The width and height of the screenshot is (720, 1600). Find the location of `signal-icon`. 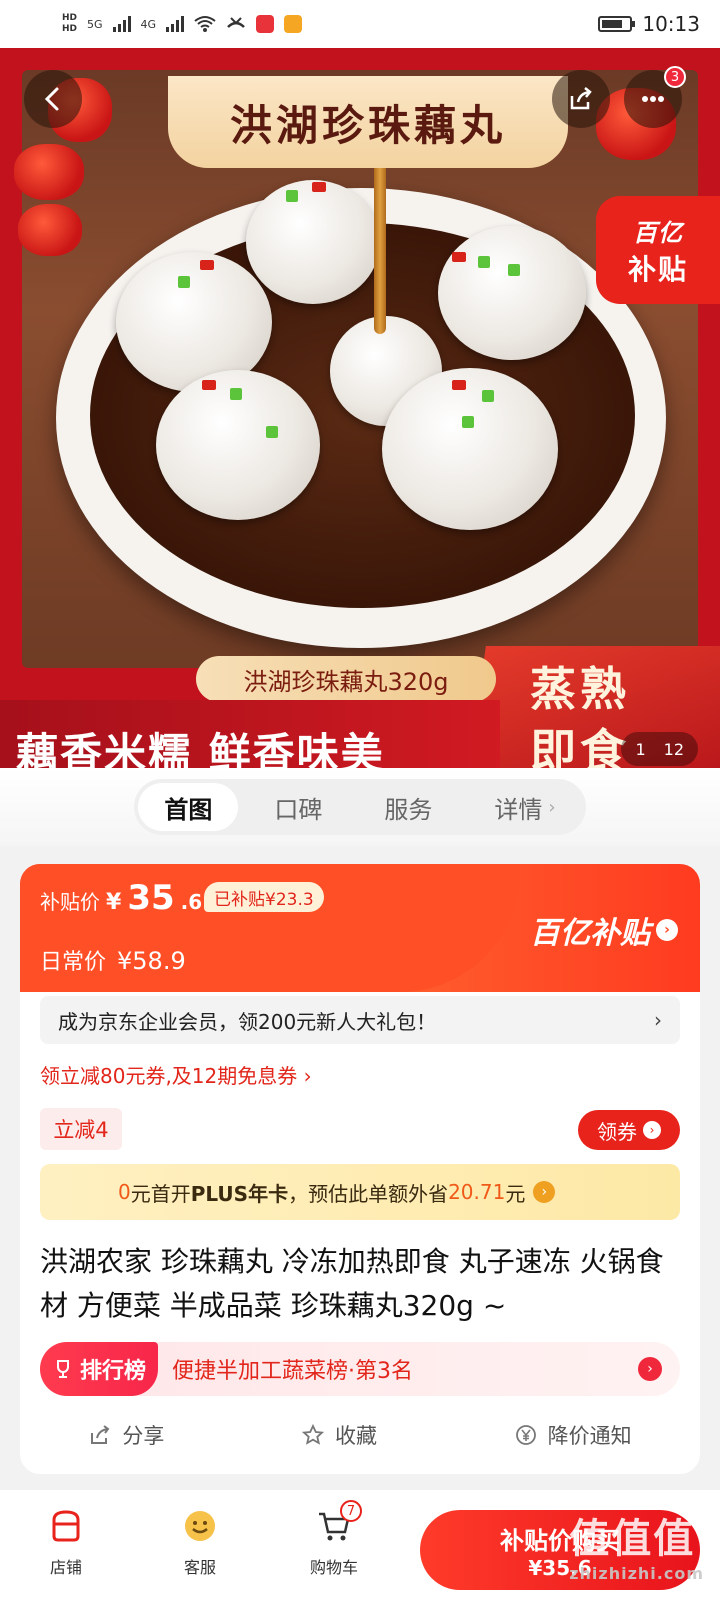

signal-icon is located at coordinates (121, 24).